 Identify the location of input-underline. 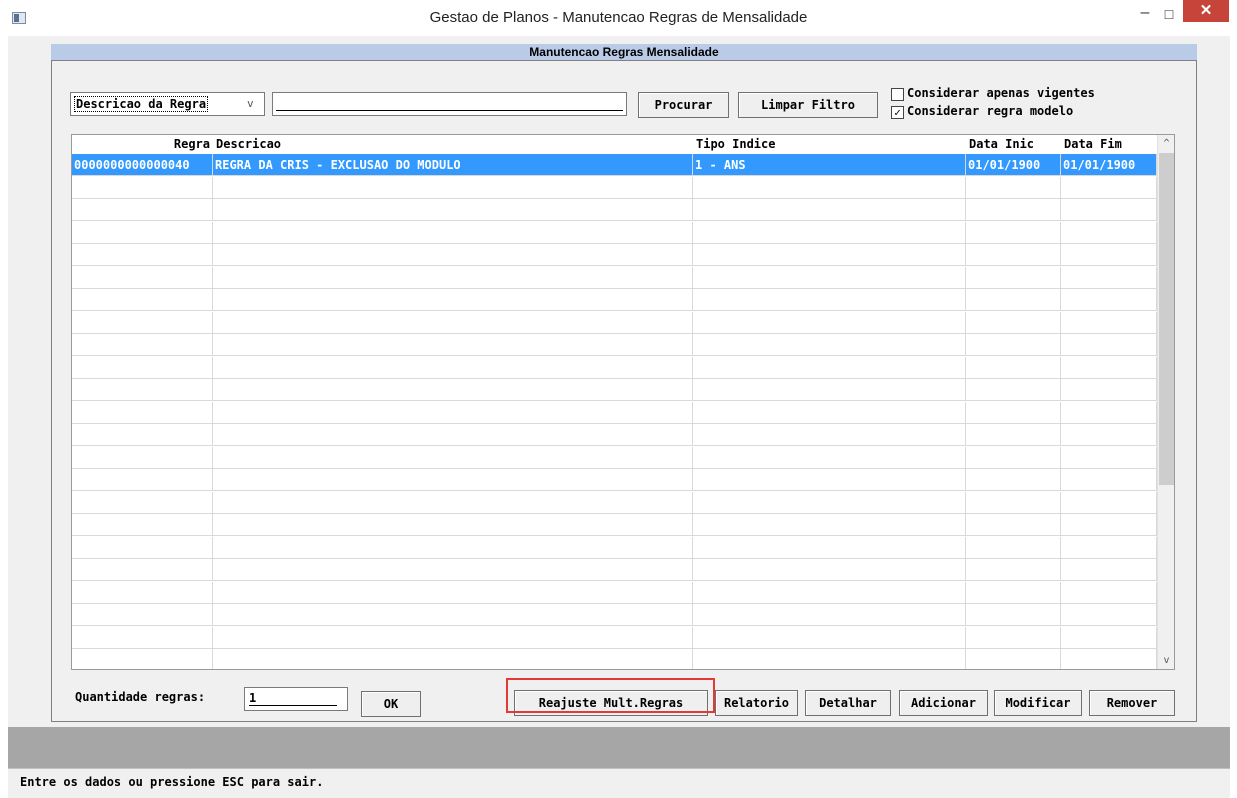
(449, 110).